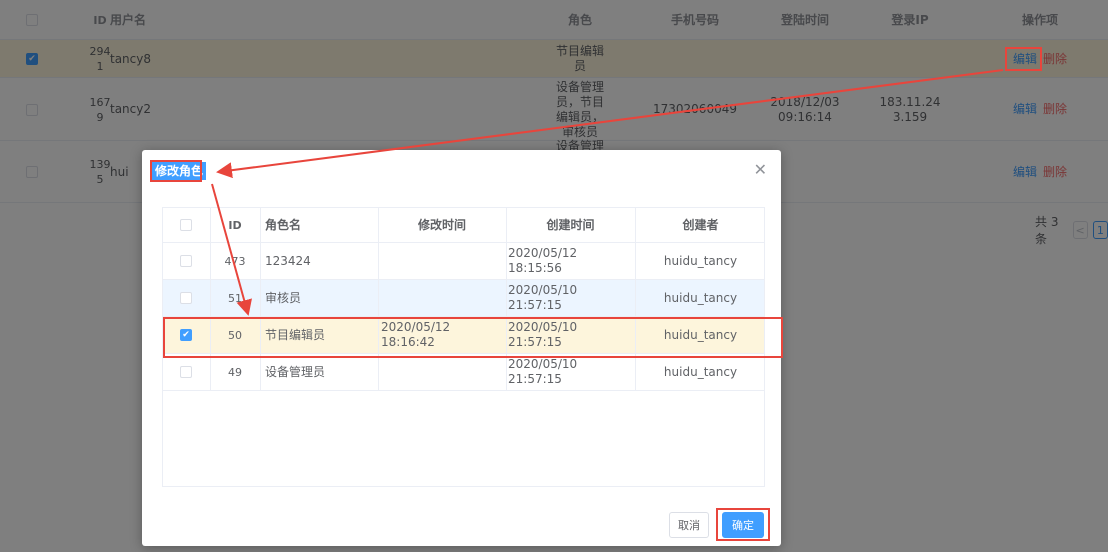  I want to click on table-row: 49 设备管理员 2020/05/10 21:57:15 huidu_tancy, so click(463, 372).